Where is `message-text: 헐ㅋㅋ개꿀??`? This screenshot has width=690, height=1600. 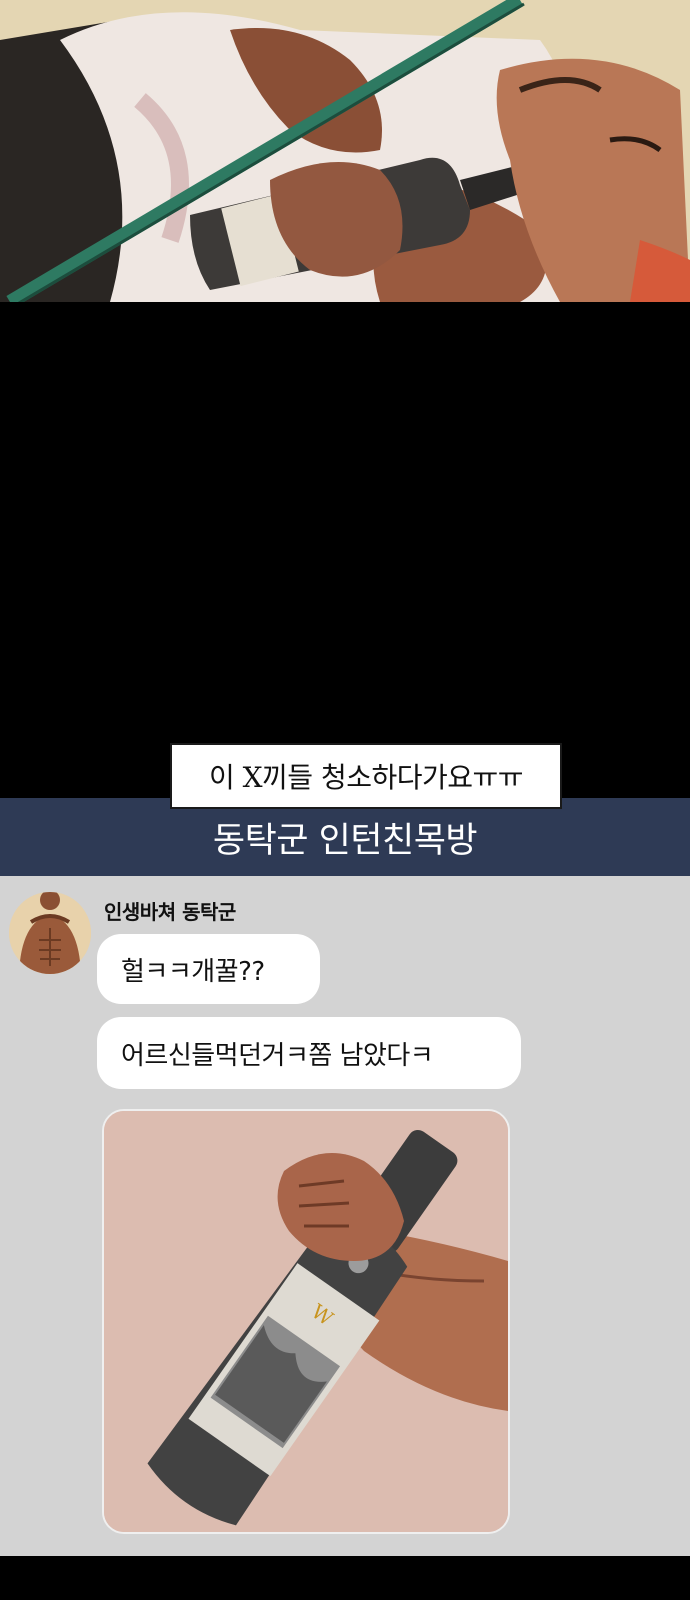 message-text: 헐ㅋㅋ개꿀?? is located at coordinates (193, 971).